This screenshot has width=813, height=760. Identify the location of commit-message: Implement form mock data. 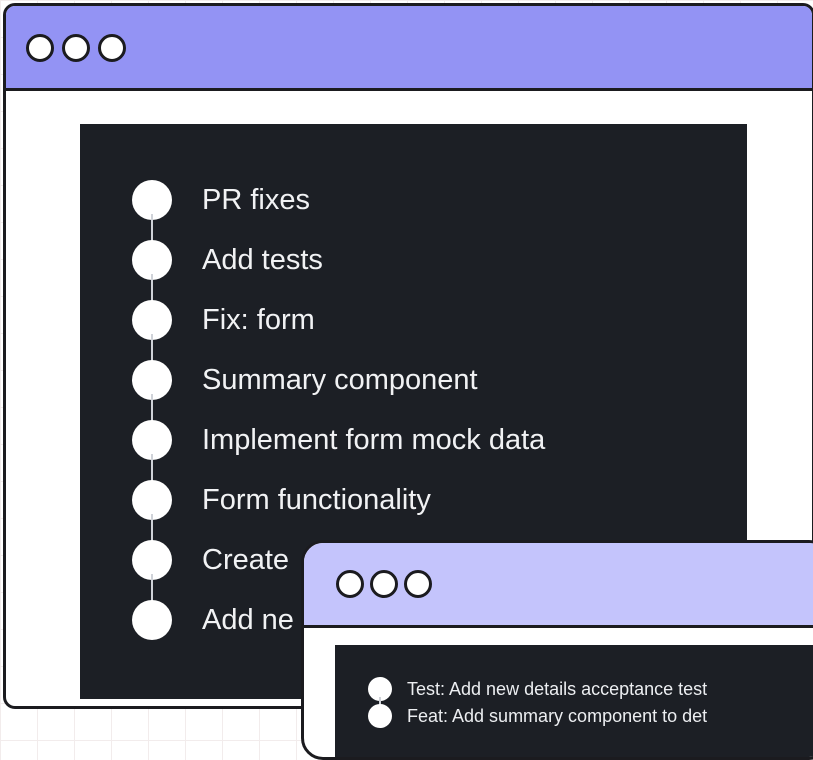
(374, 440).